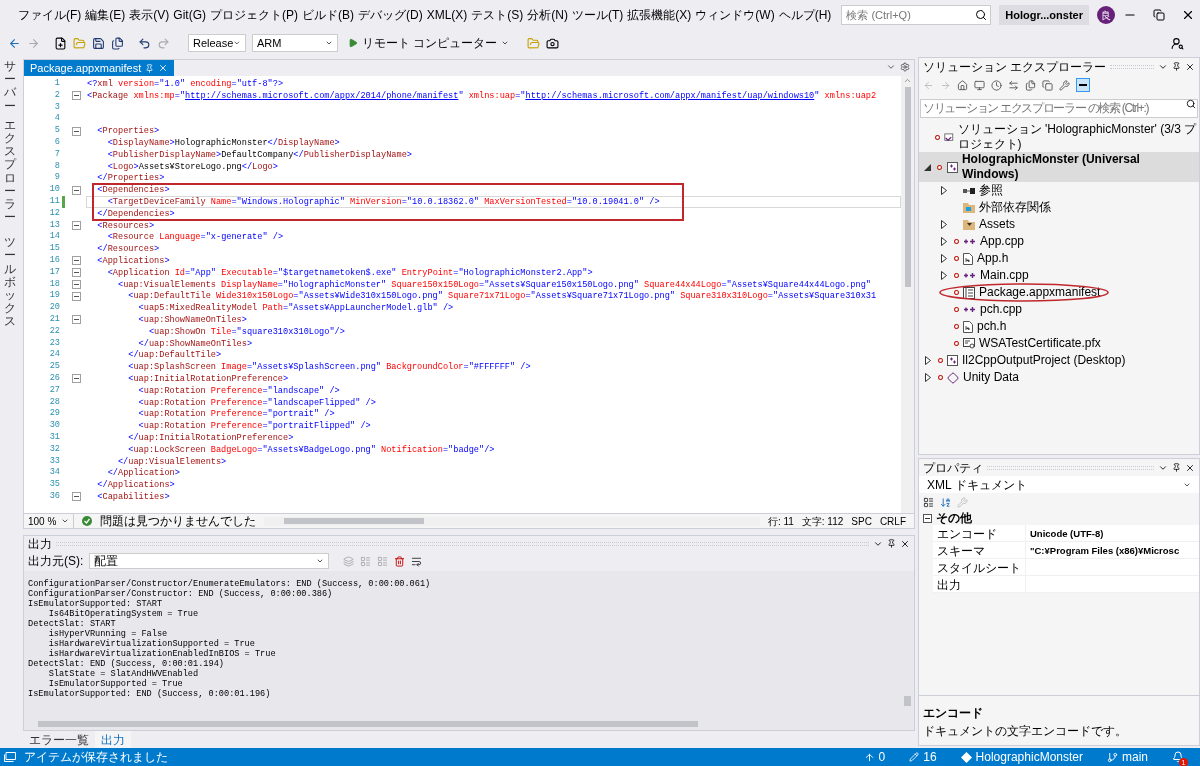 This screenshot has width=1200, height=766. I want to click on preview-toggle, so click(1083, 85).